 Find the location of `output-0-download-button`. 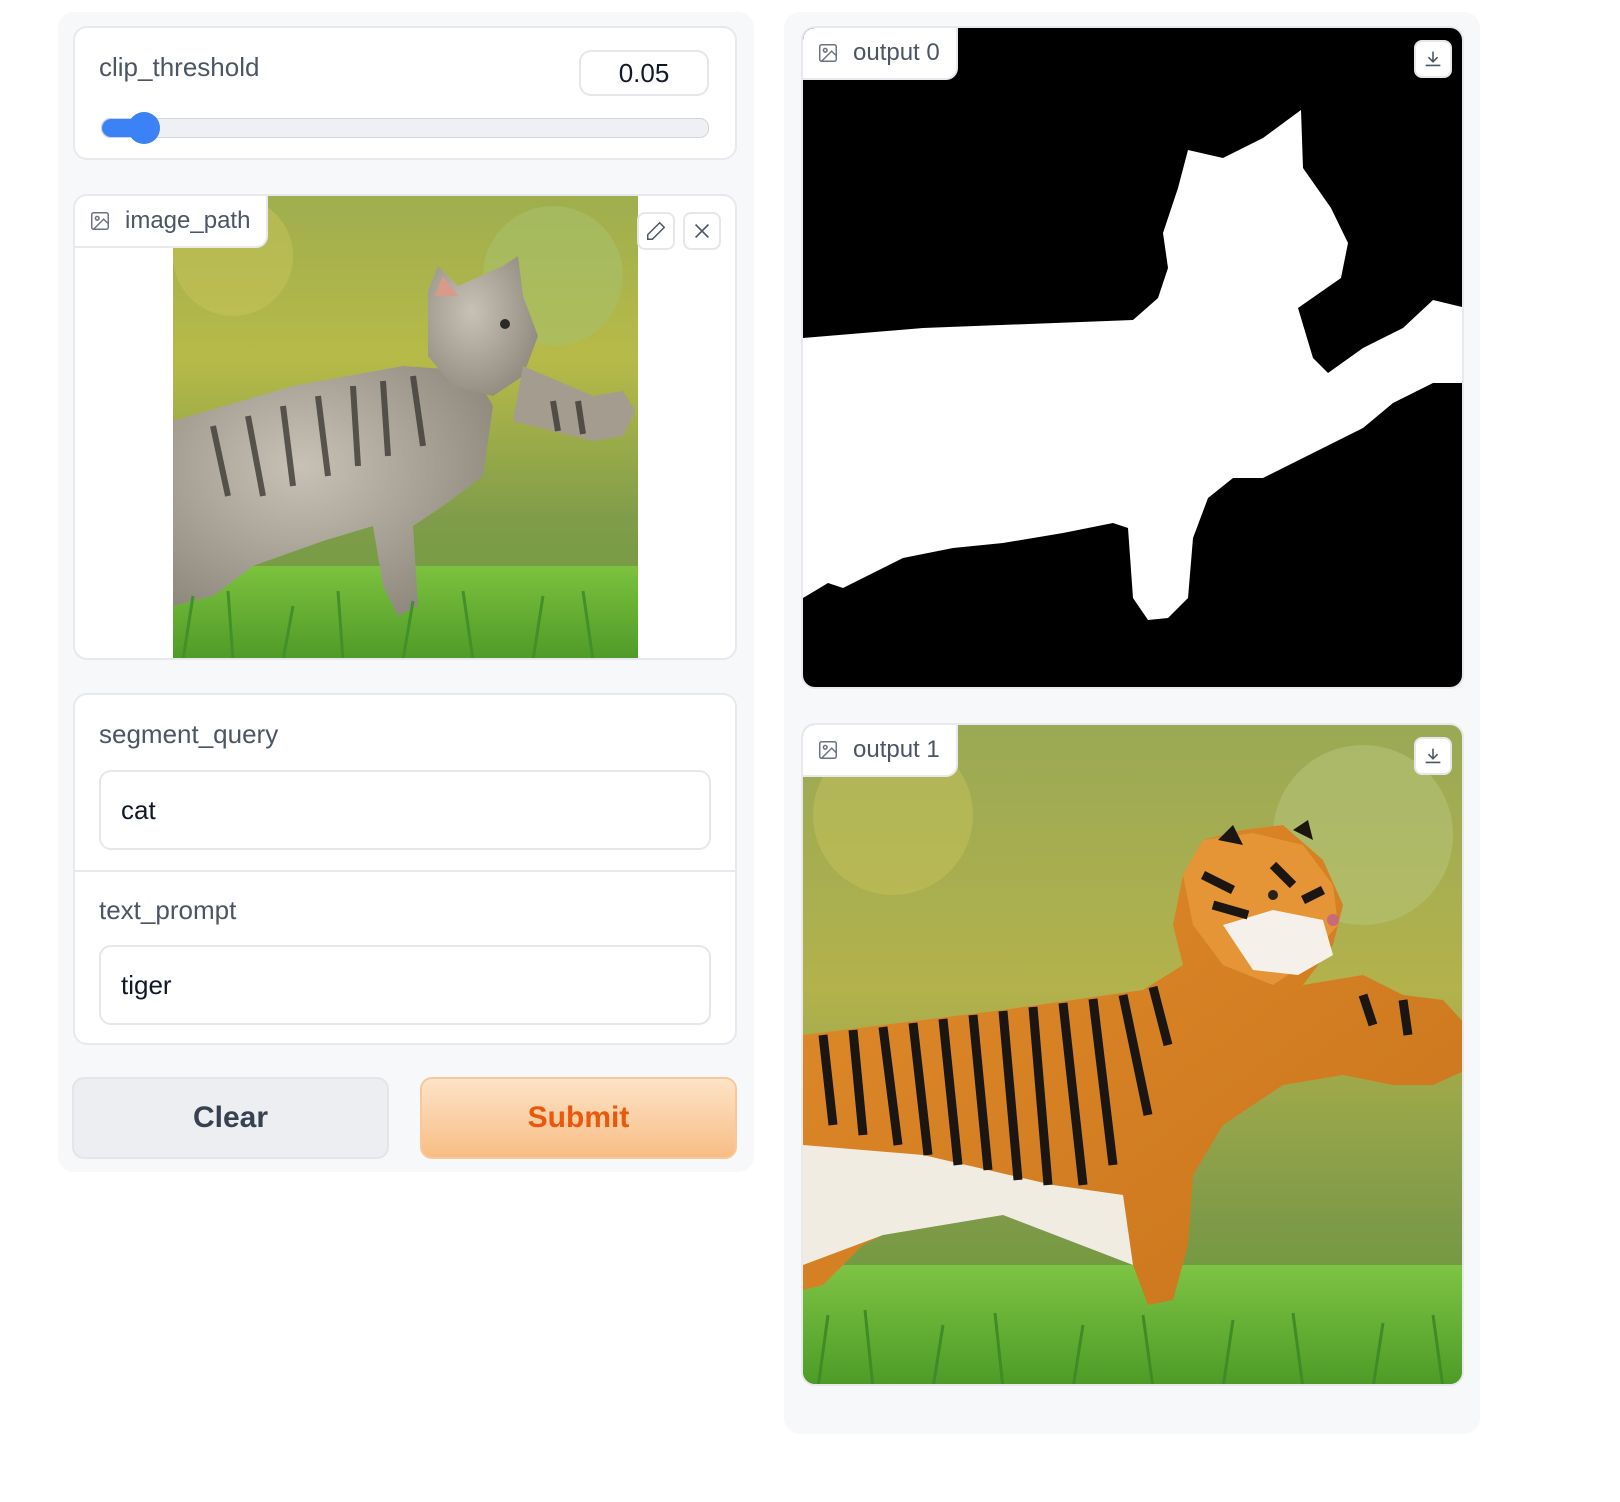

output-0-download-button is located at coordinates (1433, 59).